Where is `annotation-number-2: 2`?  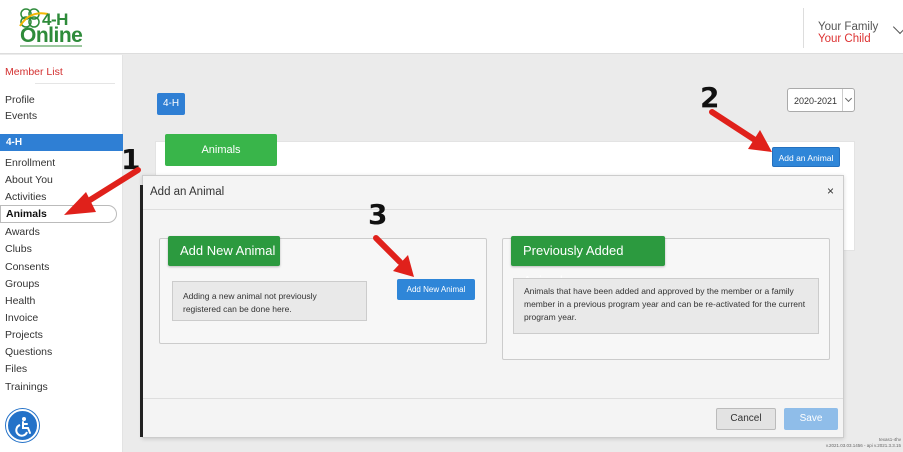
annotation-number-2: 2 is located at coordinates (710, 97).